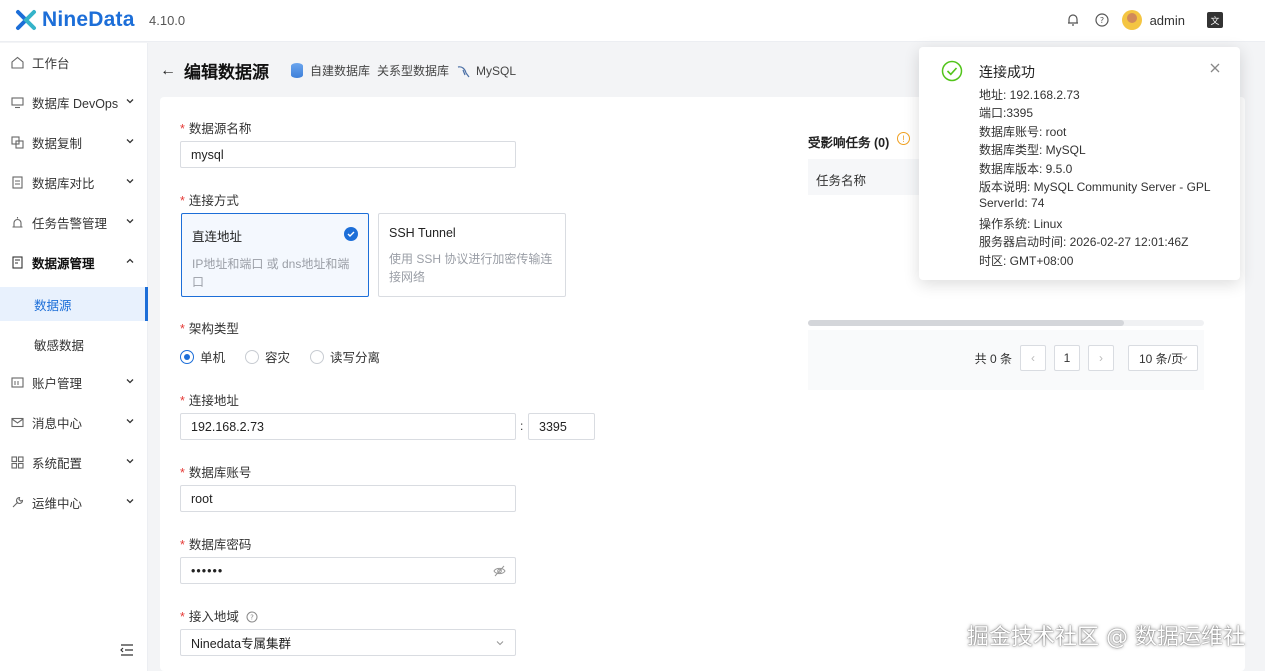 The image size is (1265, 671). What do you see at coordinates (74, 62) in the screenshot?
I see `sidebar-item-workbench: 工作台` at bounding box center [74, 62].